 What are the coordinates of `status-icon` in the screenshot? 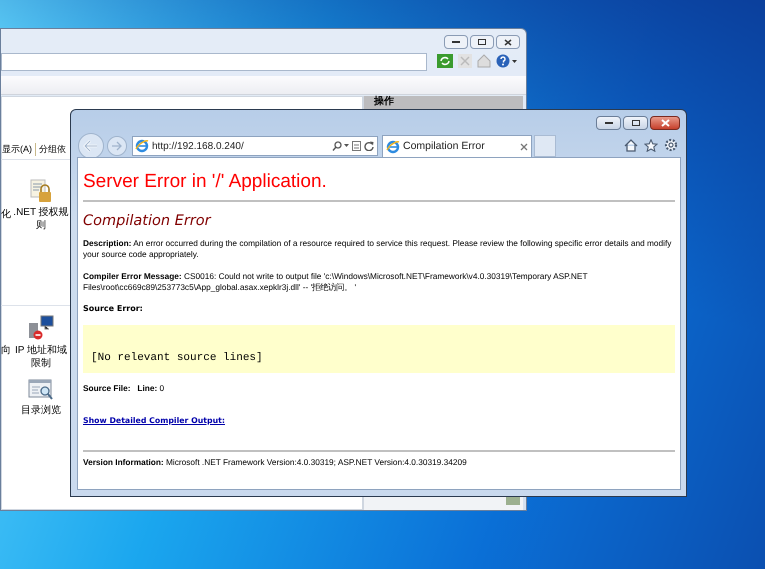 It's located at (513, 501).